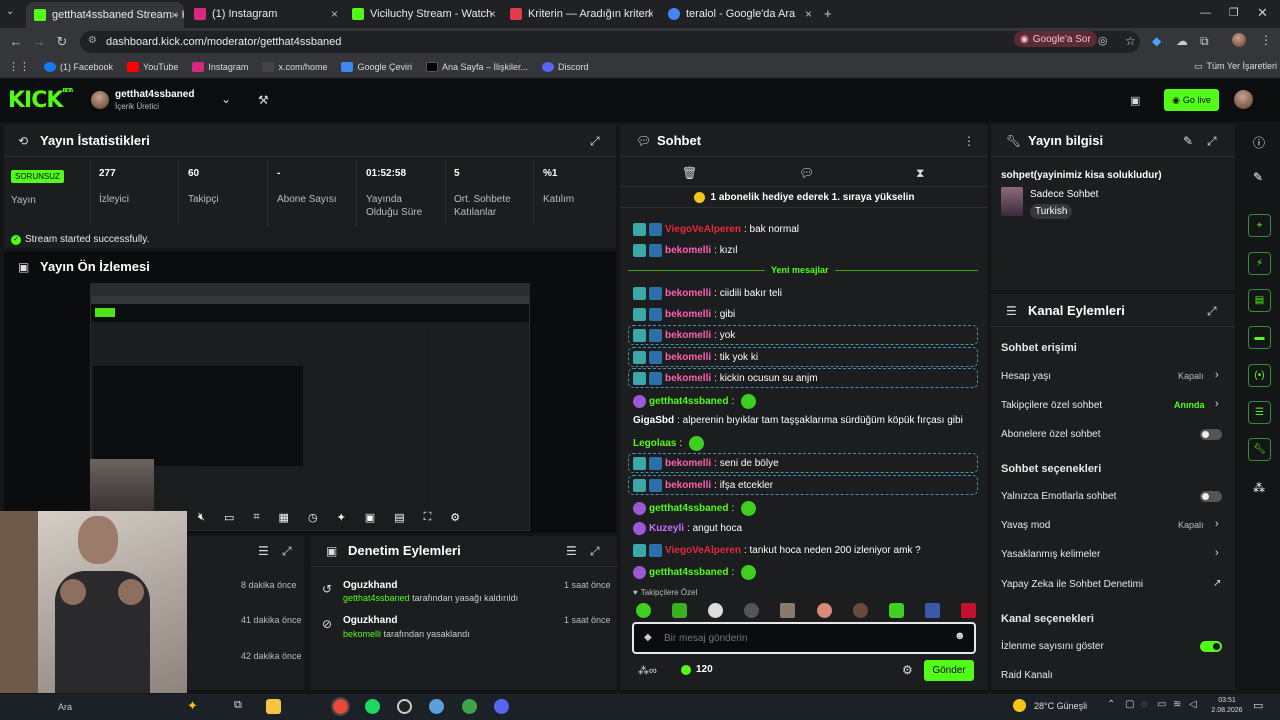  Describe the element at coordinates (1227, 706) in the screenshot. I see `taskbar-clock: 03:51 2.08.2026` at that location.